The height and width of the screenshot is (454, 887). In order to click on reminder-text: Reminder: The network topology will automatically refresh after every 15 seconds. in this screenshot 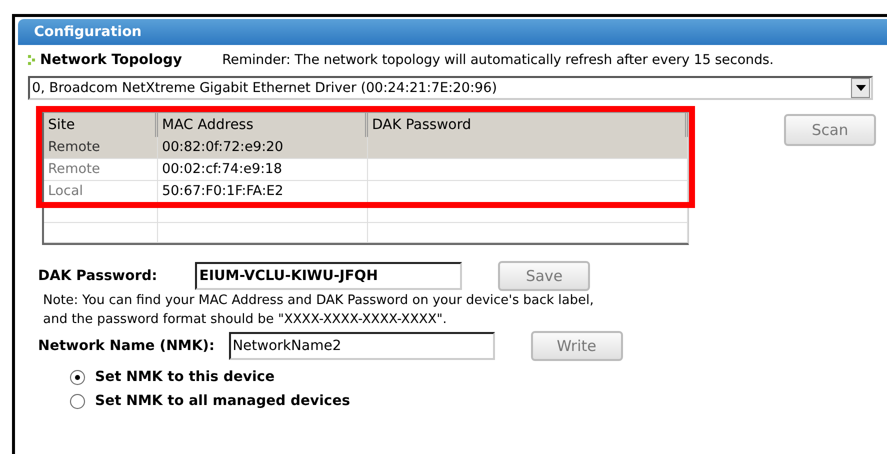, I will do `click(498, 60)`.